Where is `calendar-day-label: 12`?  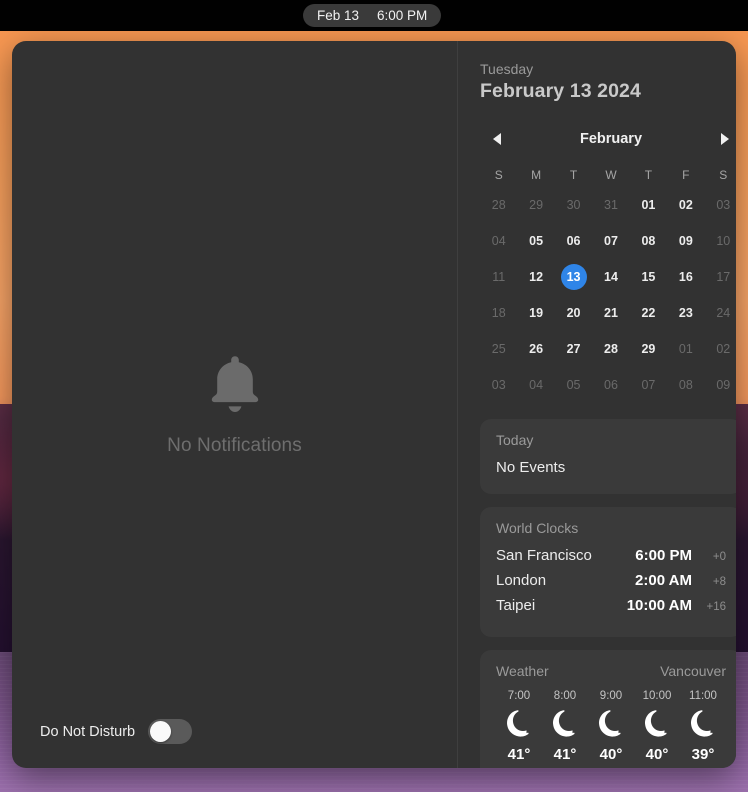
calendar-day-label: 12 is located at coordinates (536, 277).